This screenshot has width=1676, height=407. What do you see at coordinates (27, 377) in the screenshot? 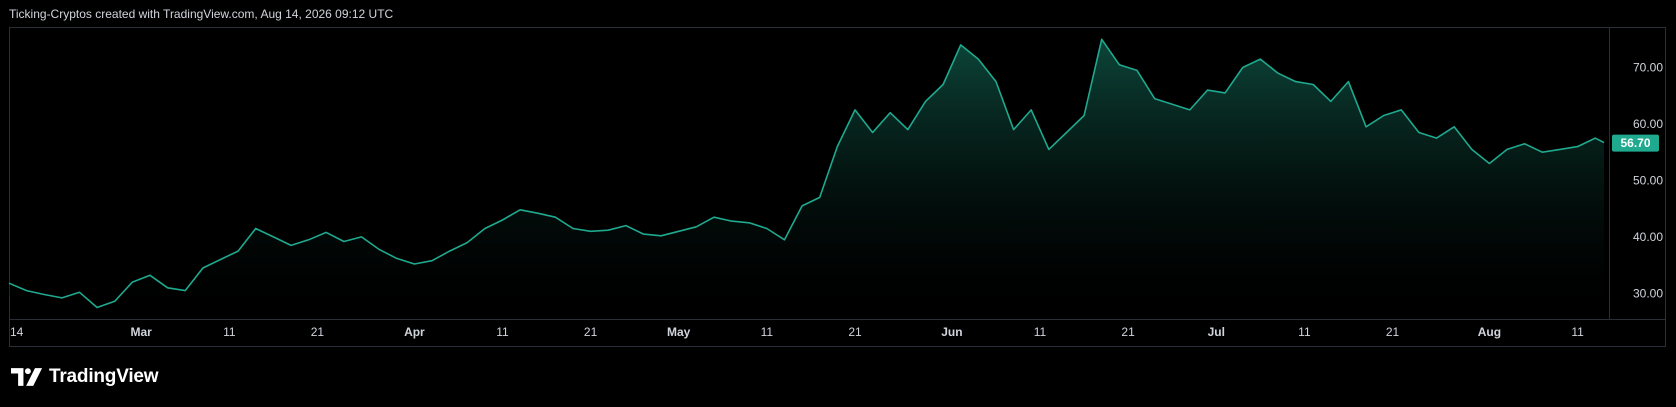
I see `tradingview-logo-icon` at bounding box center [27, 377].